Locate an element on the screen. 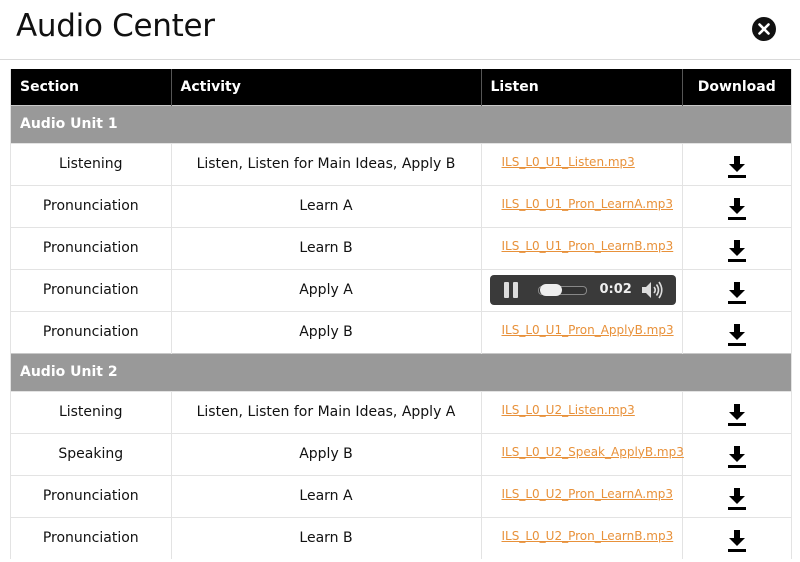  group-row: Audio Unit 1 is located at coordinates (401, 123).